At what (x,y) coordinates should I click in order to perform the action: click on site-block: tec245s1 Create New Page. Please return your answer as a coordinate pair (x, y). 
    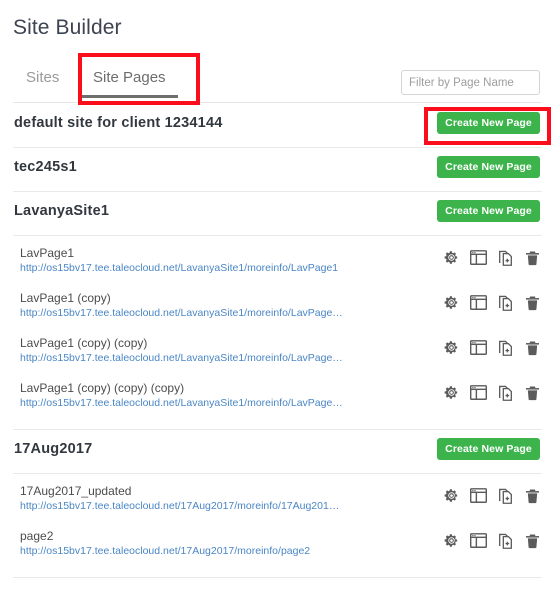
    Looking at the image, I should click on (277, 170).